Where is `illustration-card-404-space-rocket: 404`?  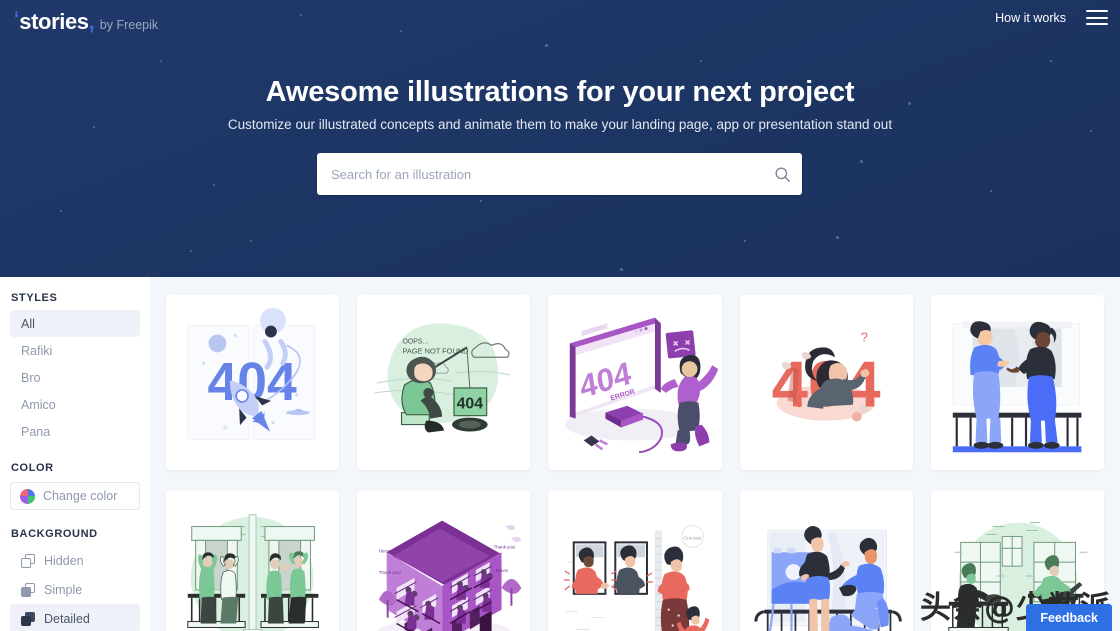
illustration-card-404-space-rocket: 404 is located at coordinates (253, 382).